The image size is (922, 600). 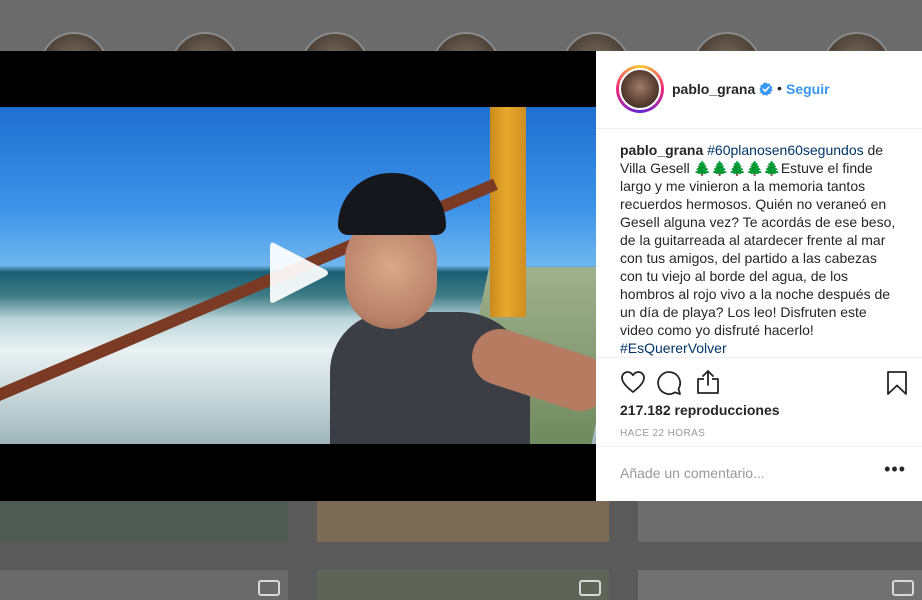 I want to click on post-timestamp: HACE 22 HORAS, so click(x=662, y=433).